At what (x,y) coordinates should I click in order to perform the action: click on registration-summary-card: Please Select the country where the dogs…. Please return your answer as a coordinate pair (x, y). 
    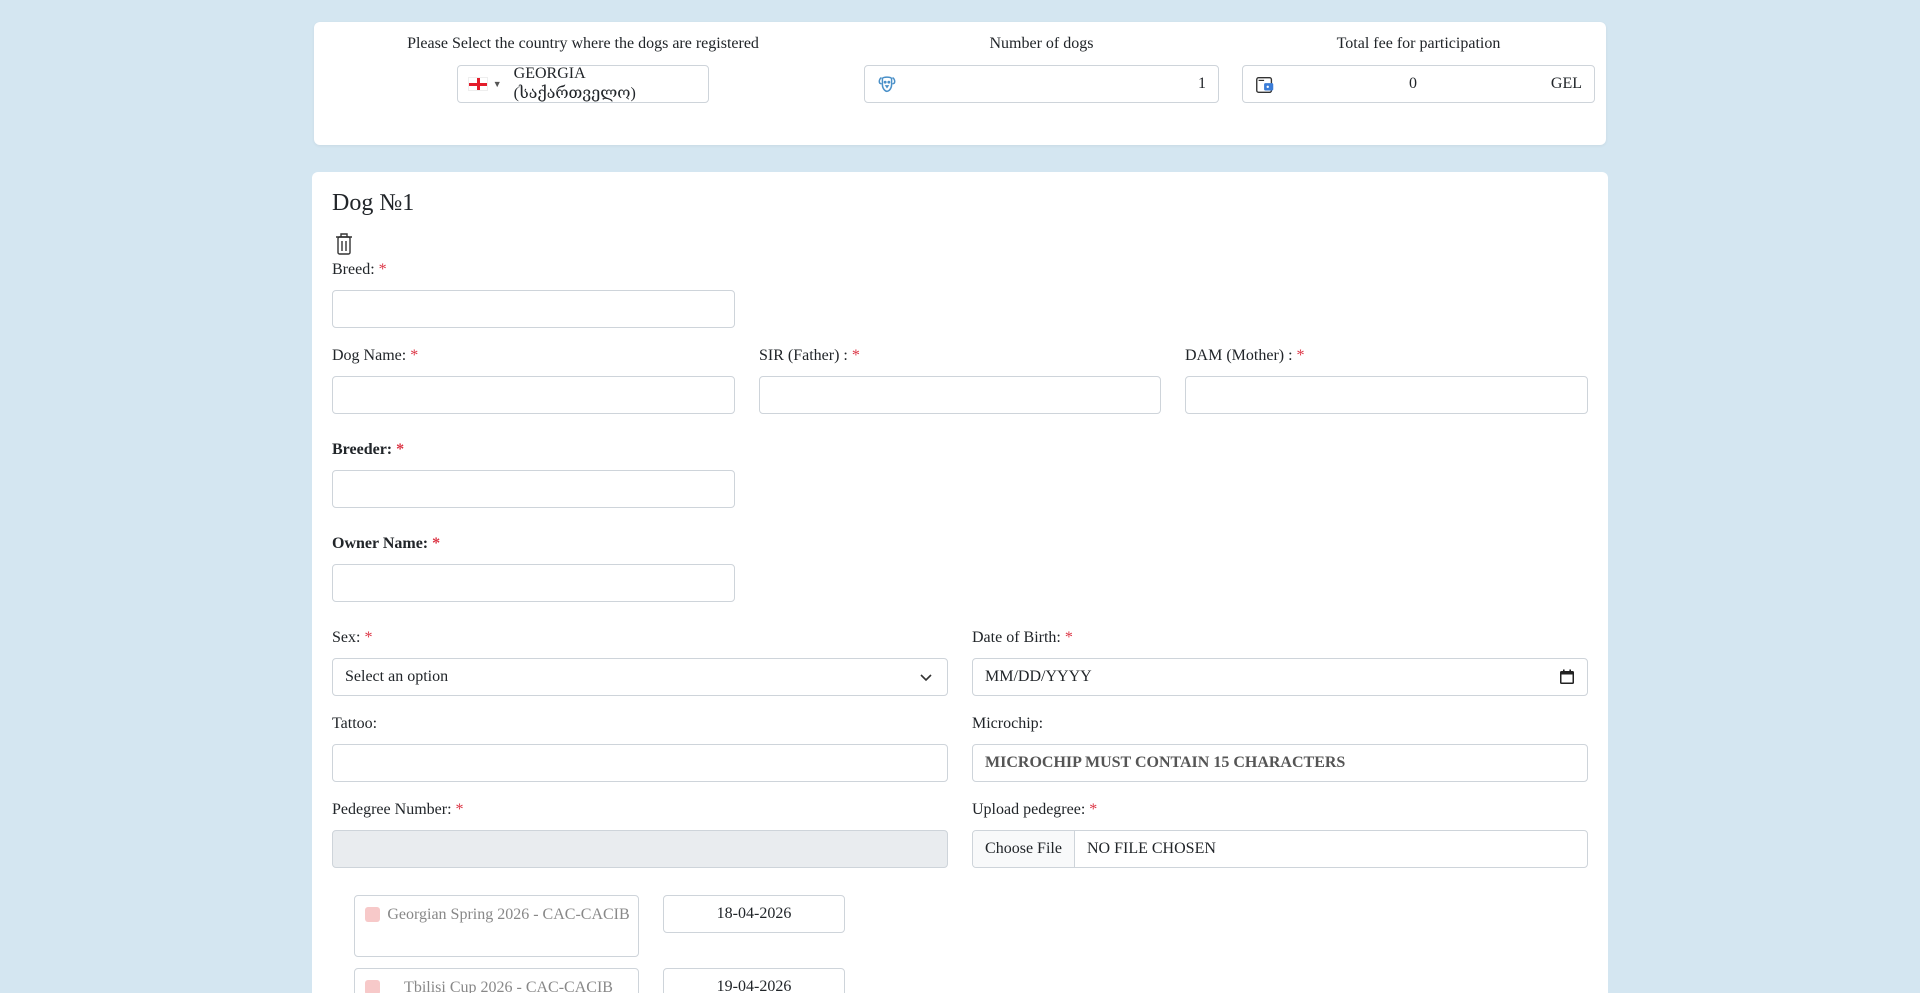
    Looking at the image, I should click on (960, 83).